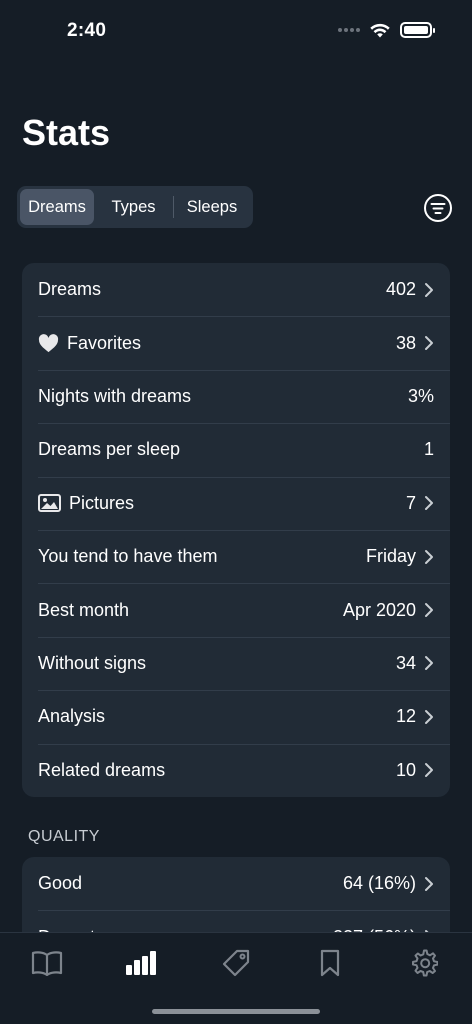  I want to click on quality-label: Good, so click(60, 883).